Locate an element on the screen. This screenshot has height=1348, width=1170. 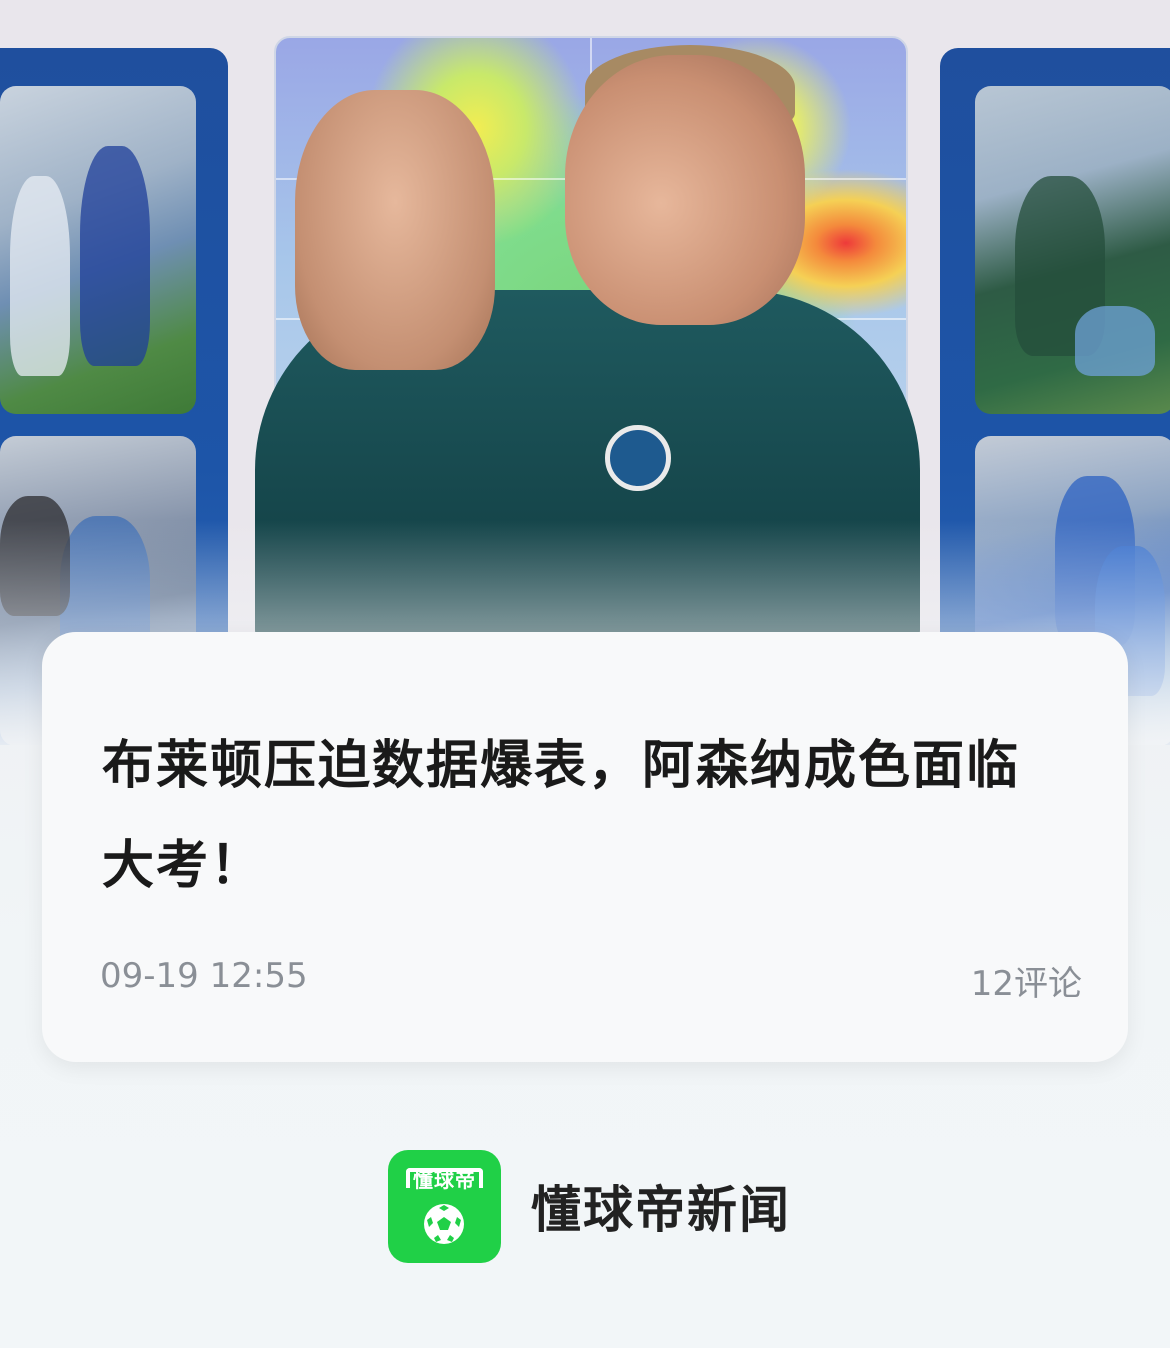
soccer-ball-icon is located at coordinates (444, 1223).